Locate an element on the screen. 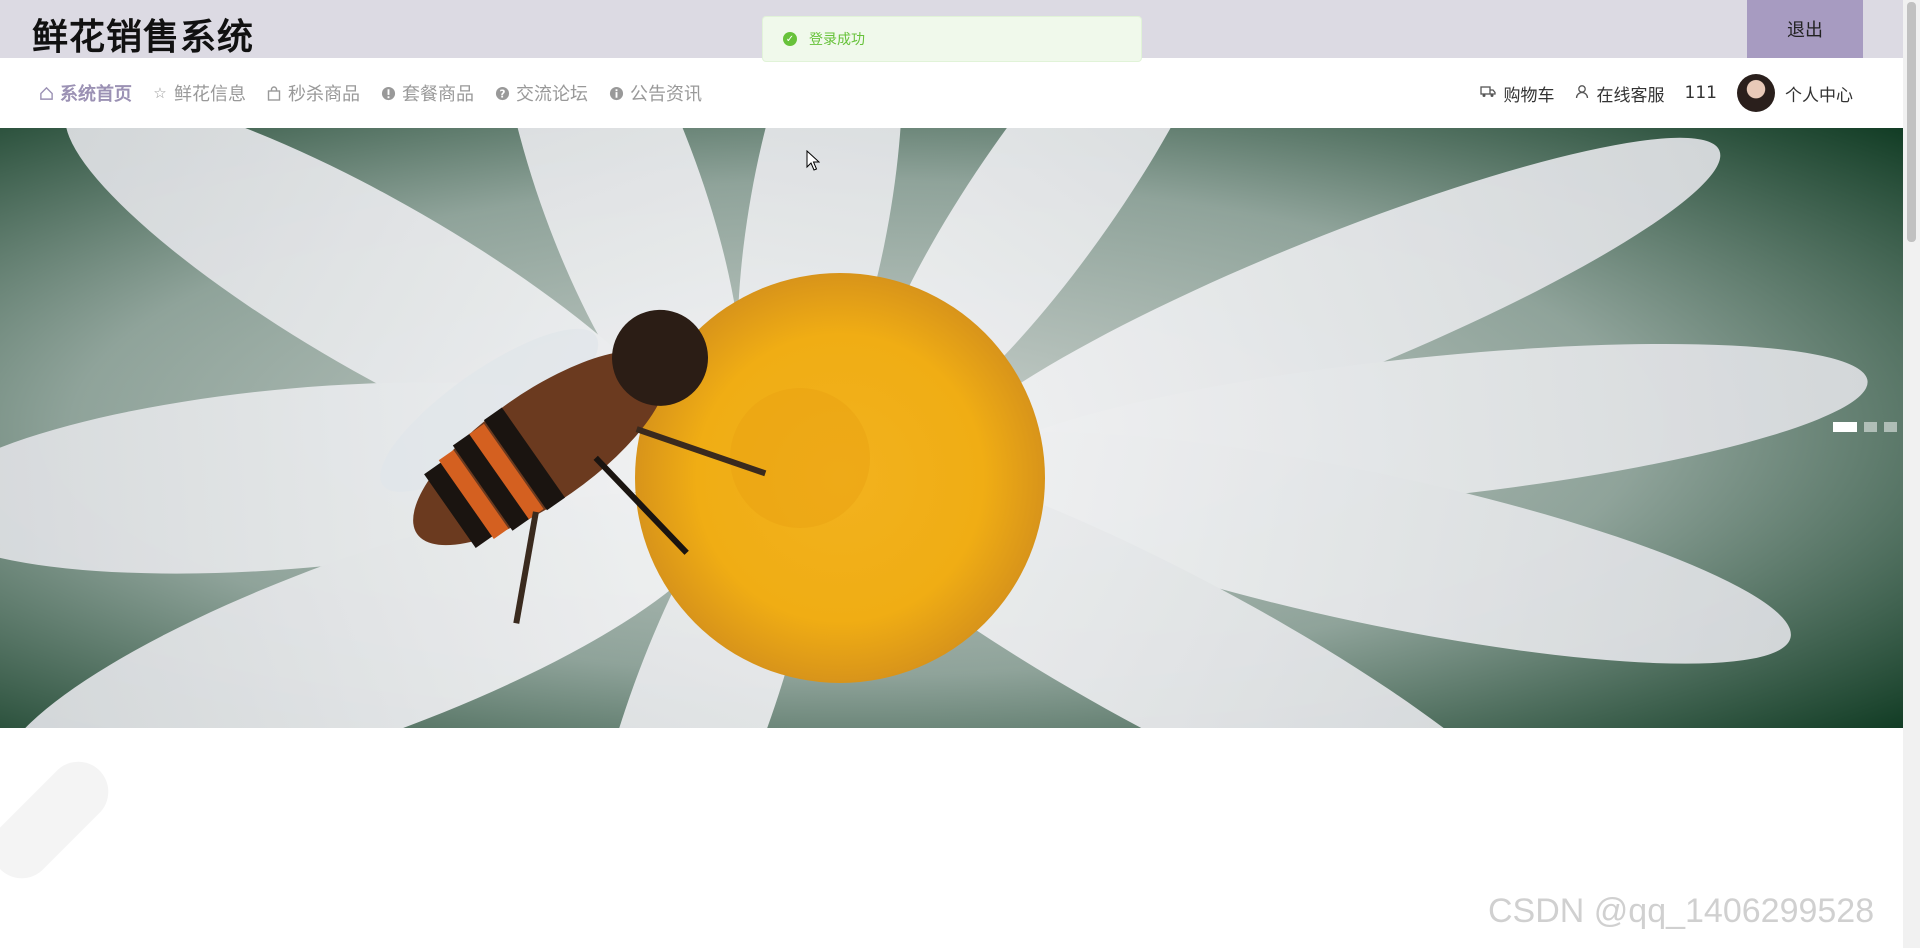 Image resolution: width=1920 pixels, height=948 pixels. scrollbar-thumb is located at coordinates (1911, 122).